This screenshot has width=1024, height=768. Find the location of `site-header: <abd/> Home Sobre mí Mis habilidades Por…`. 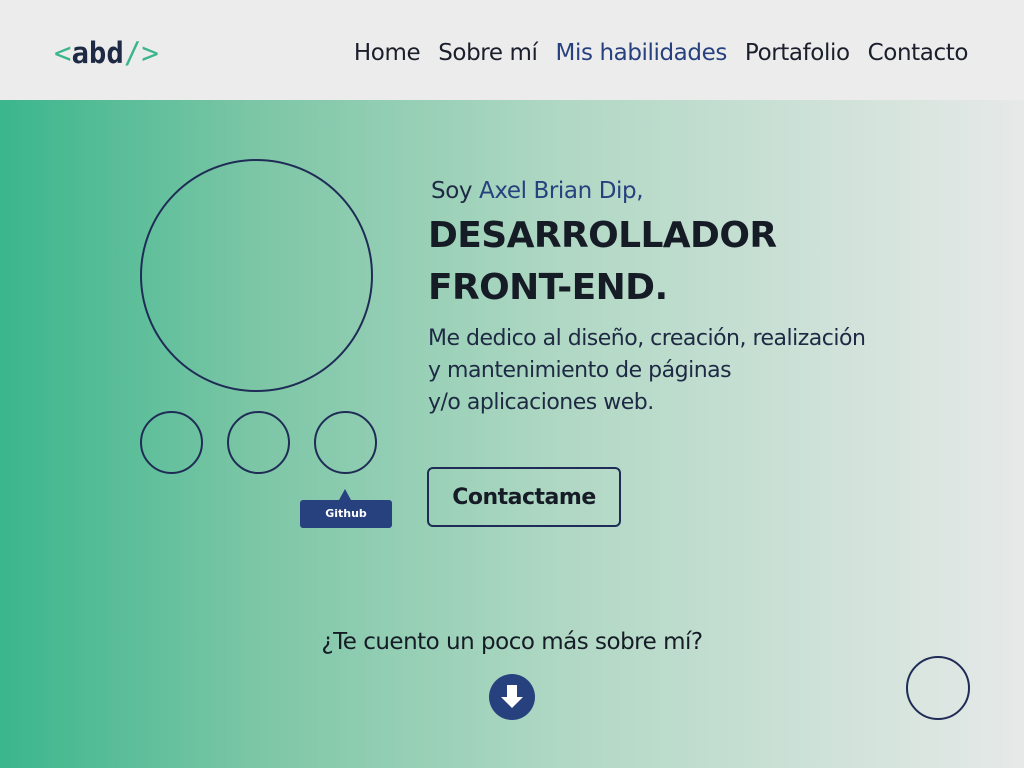

site-header: <abd/> Home Sobre mí Mis habilidades Por… is located at coordinates (512, 50).